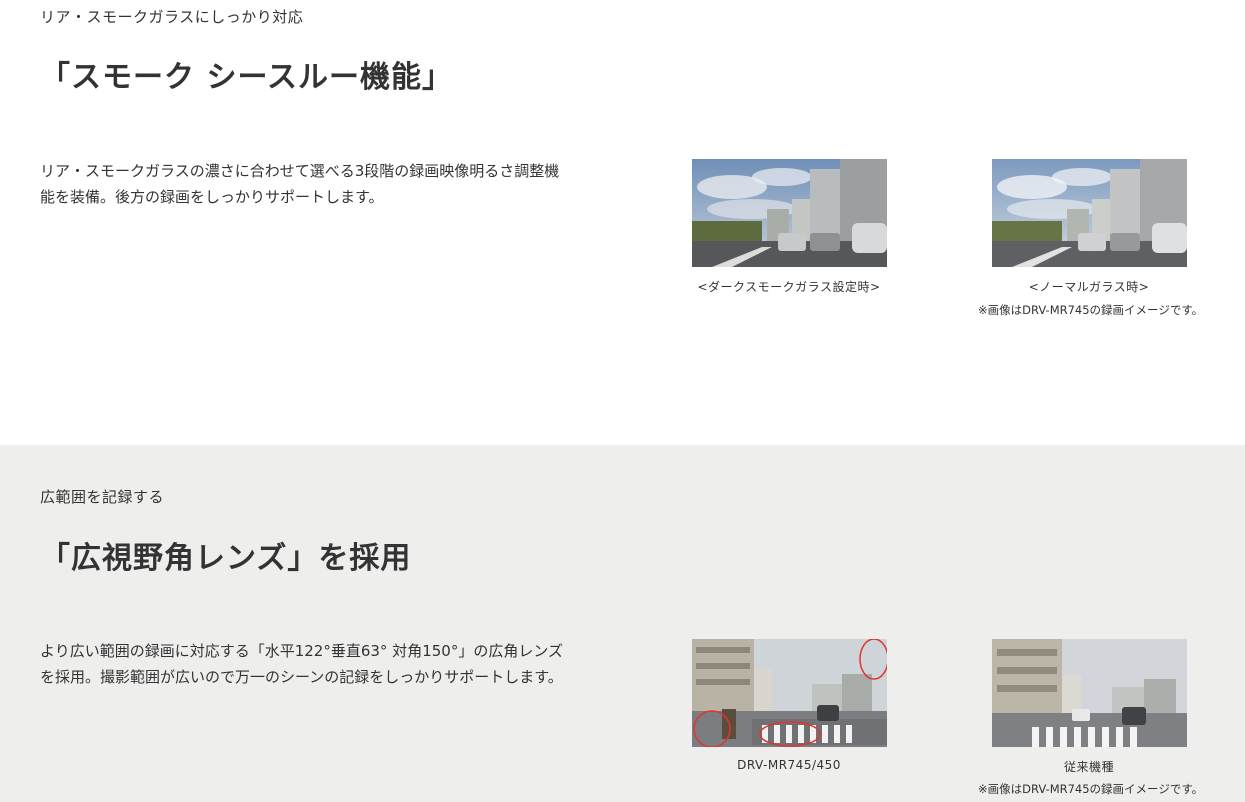 The image size is (1245, 802). Describe the element at coordinates (172, 17) in the screenshot. I see `section-eyebrow: リア・スモークガラスにしっかり対応` at that location.